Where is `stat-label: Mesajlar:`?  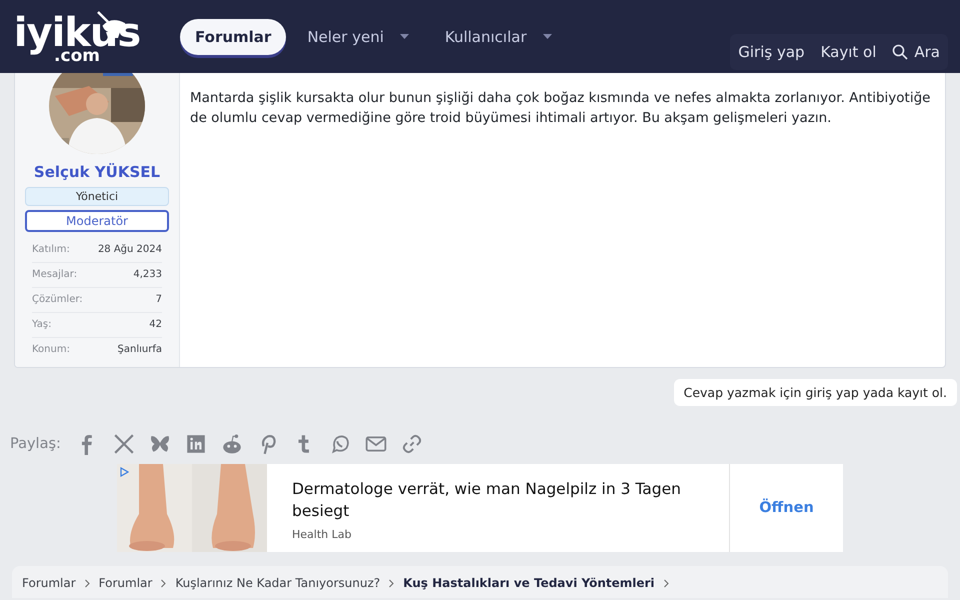
stat-label: Mesajlar: is located at coordinates (55, 274).